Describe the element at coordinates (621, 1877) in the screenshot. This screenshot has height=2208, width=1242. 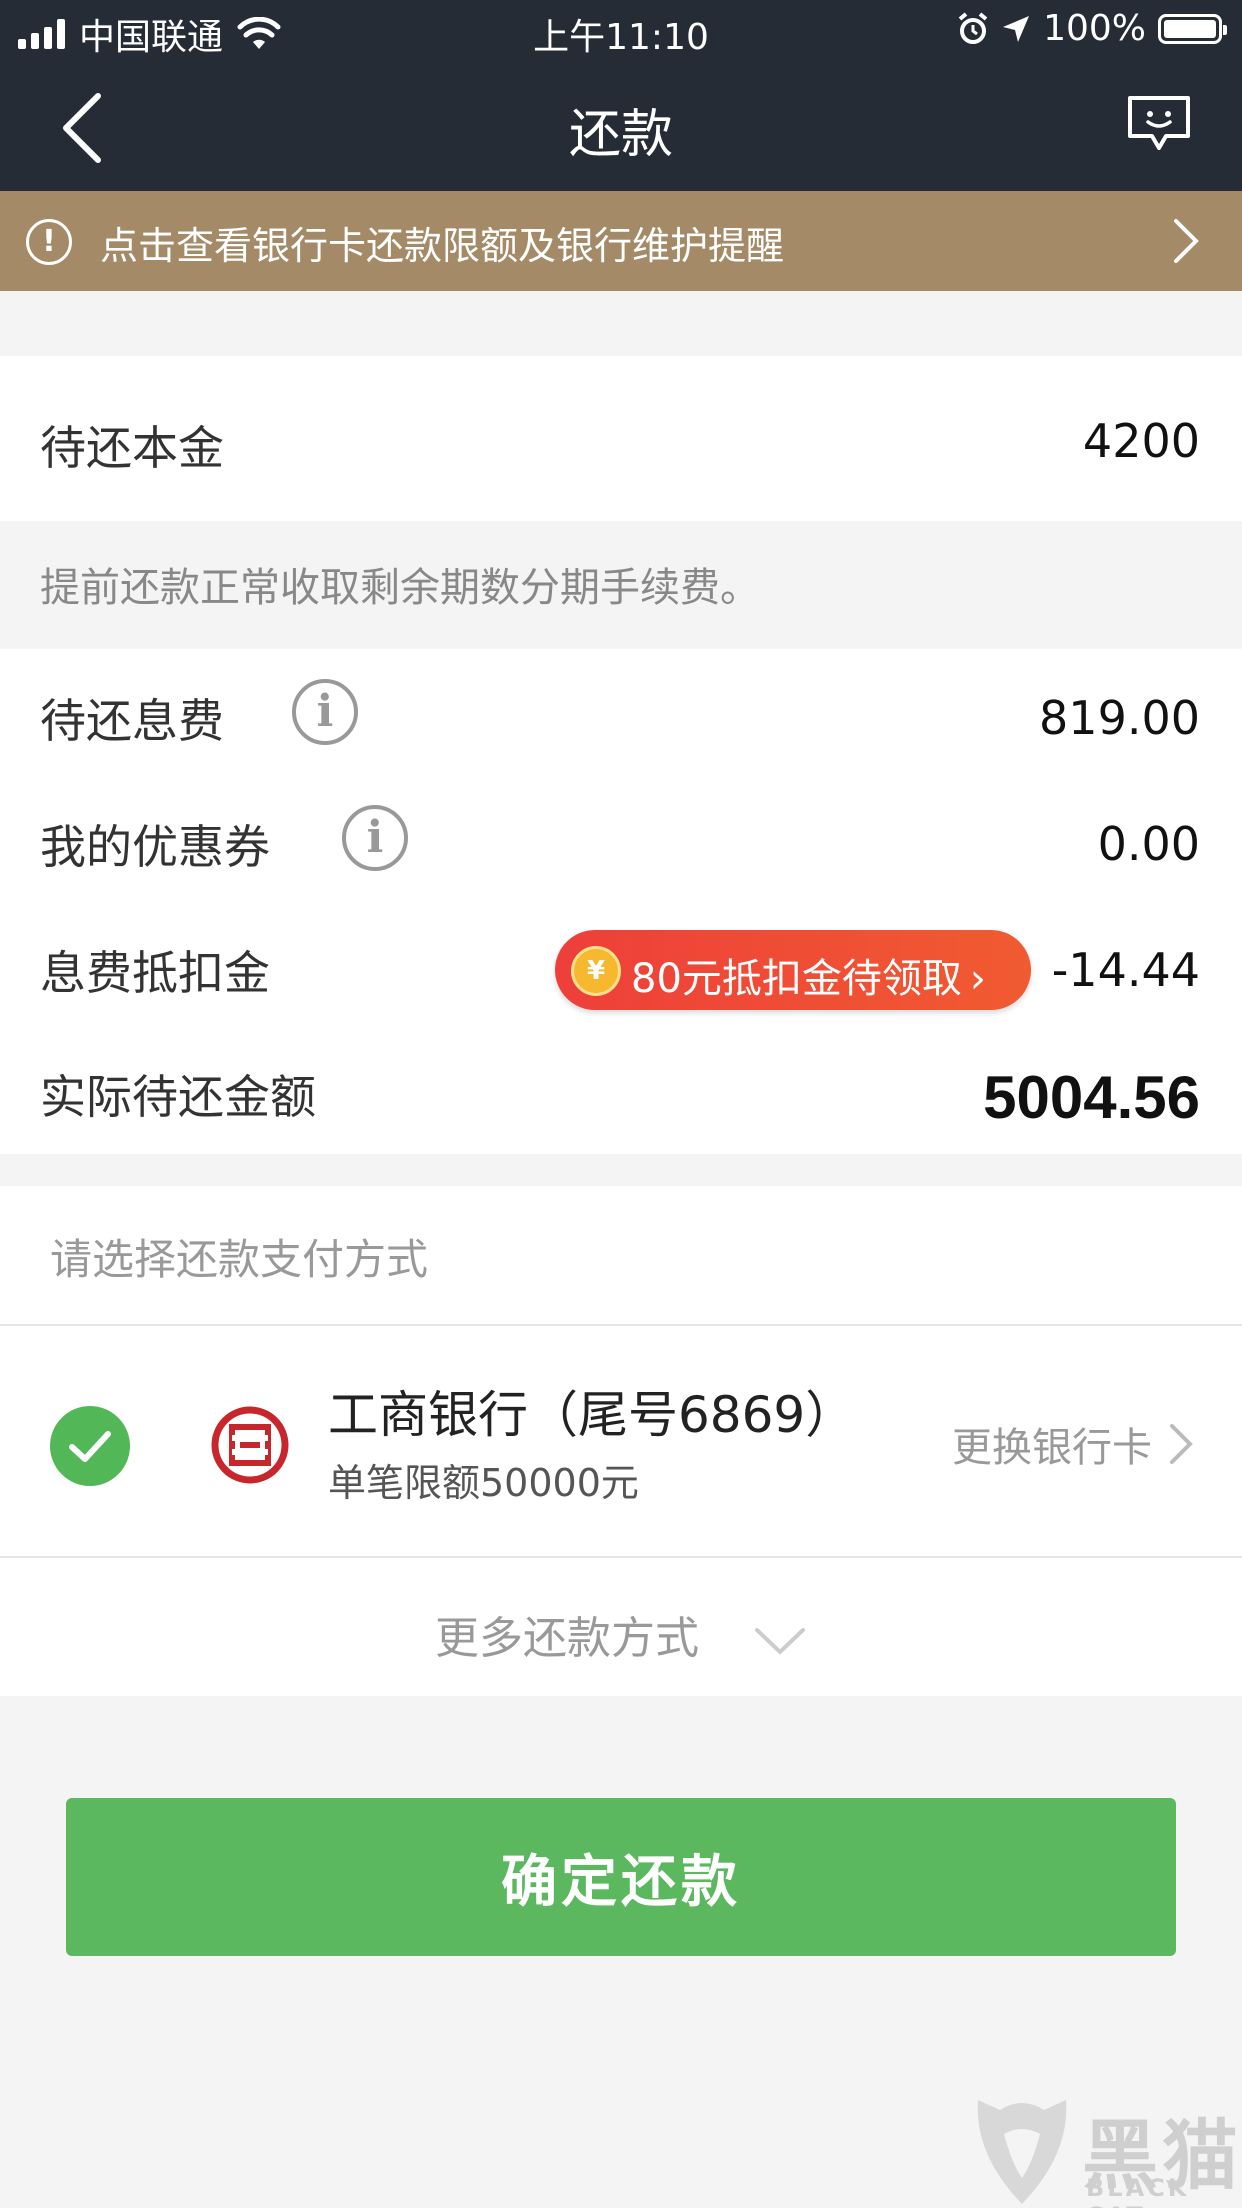
I see `confirm-repayment-button: 确定还款` at that location.